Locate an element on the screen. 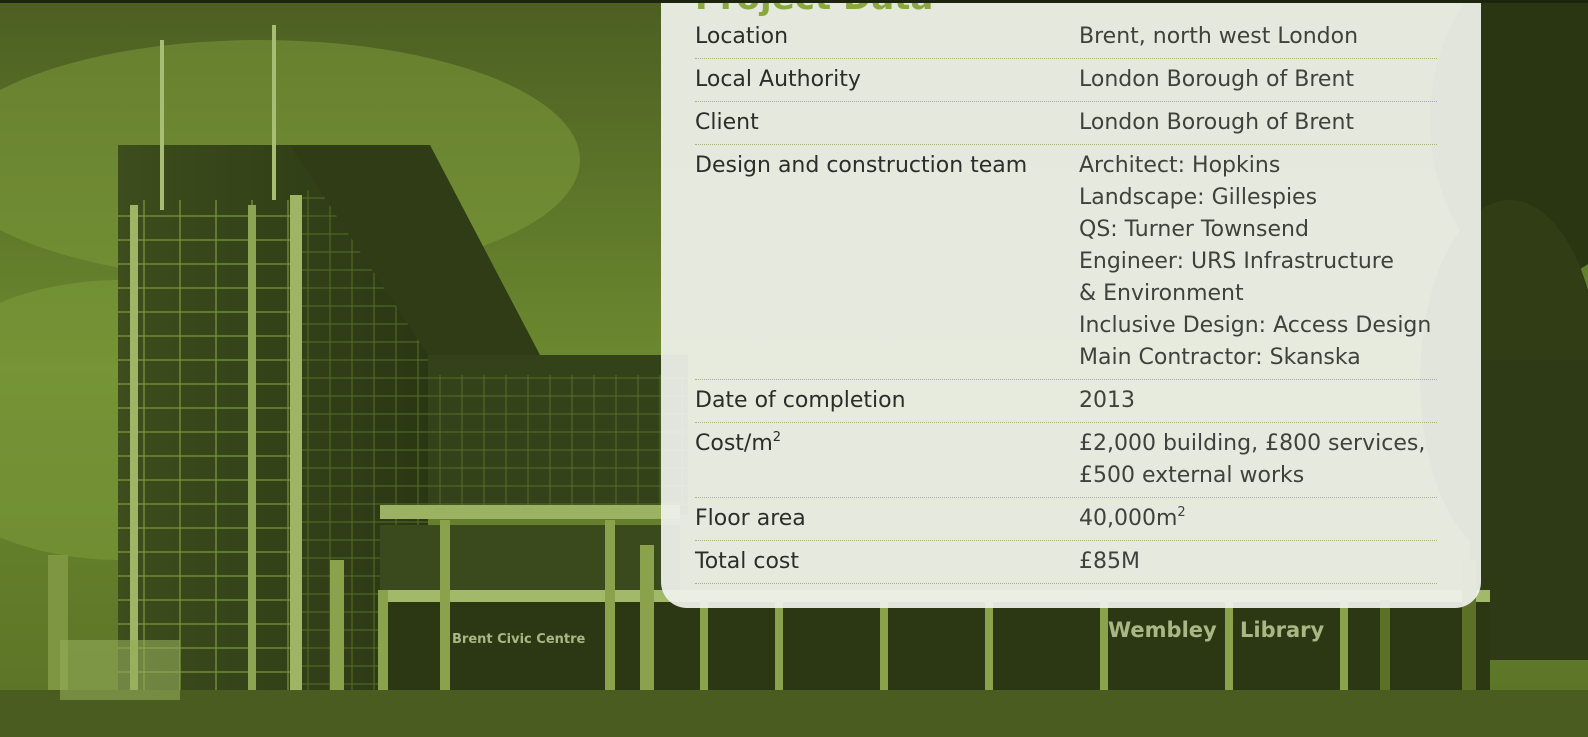 This screenshot has width=1588, height=737. row-value-line: Engineer: URS Infrastructure is located at coordinates (1258, 262).